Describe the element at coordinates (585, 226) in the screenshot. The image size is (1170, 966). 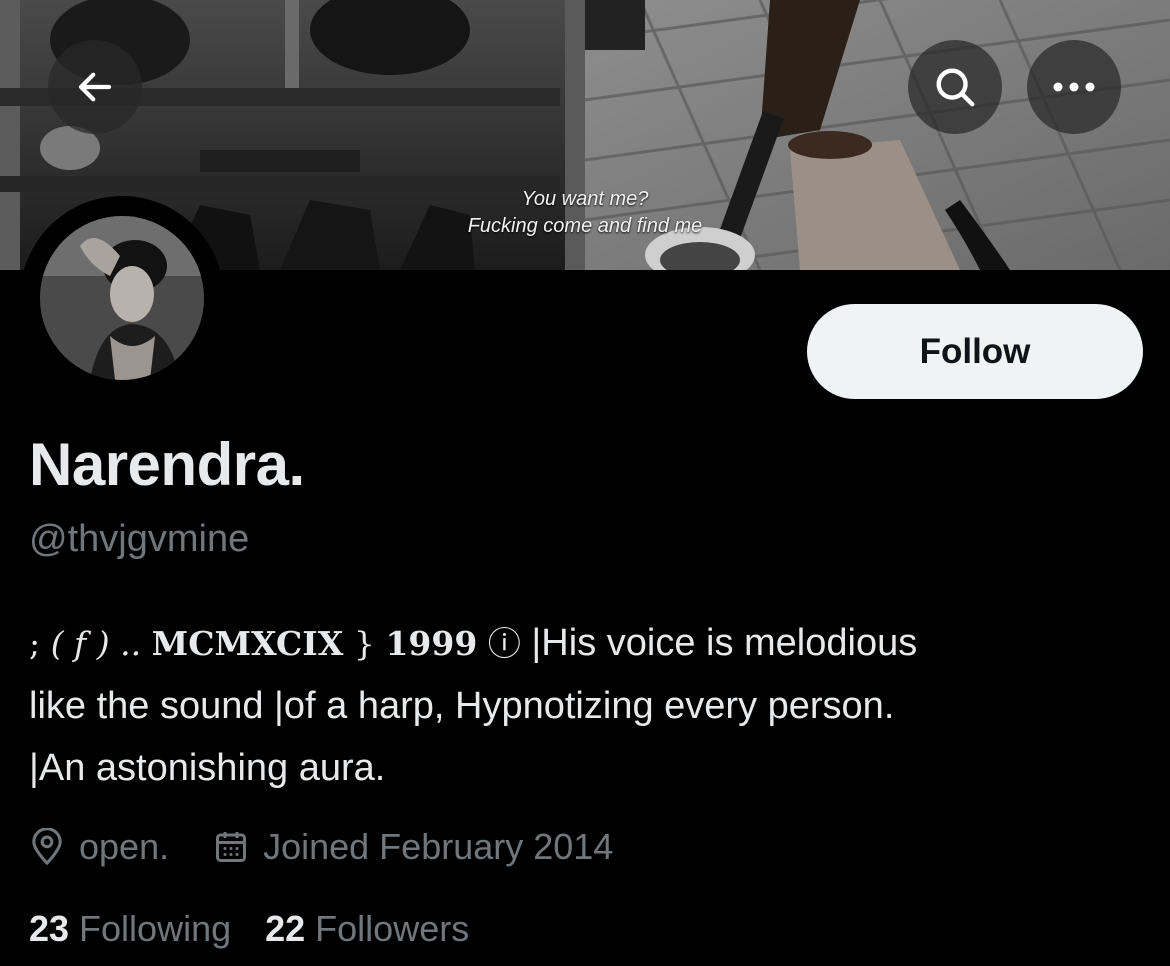
I see `banner-caption-line2: Fucking come and find me` at that location.